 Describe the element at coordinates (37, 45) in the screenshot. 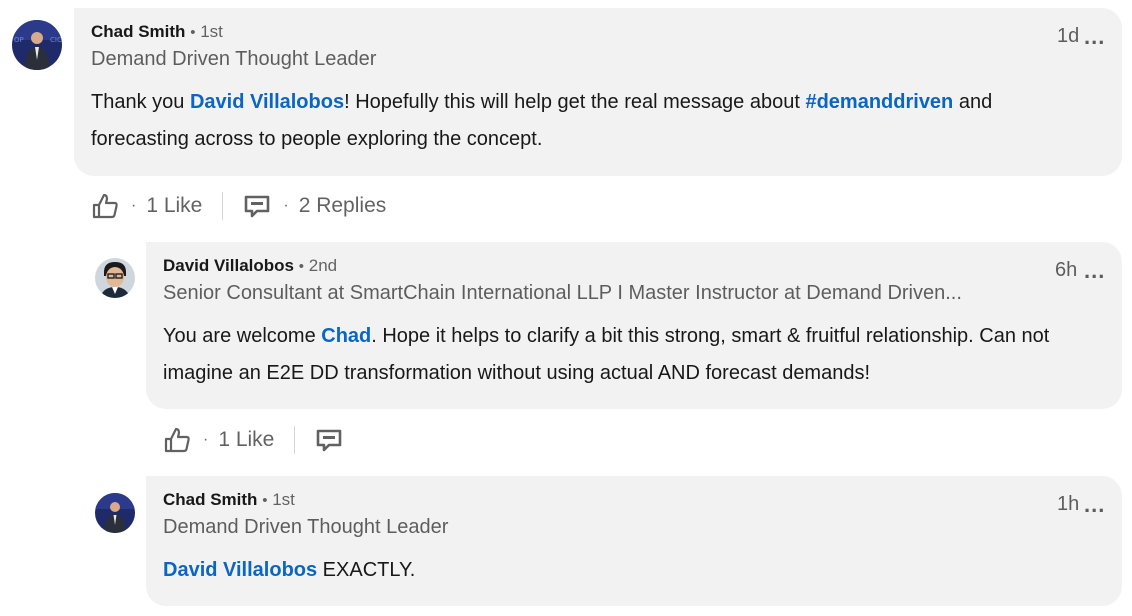

I see `avatar-chad-smith: OP CIC` at that location.